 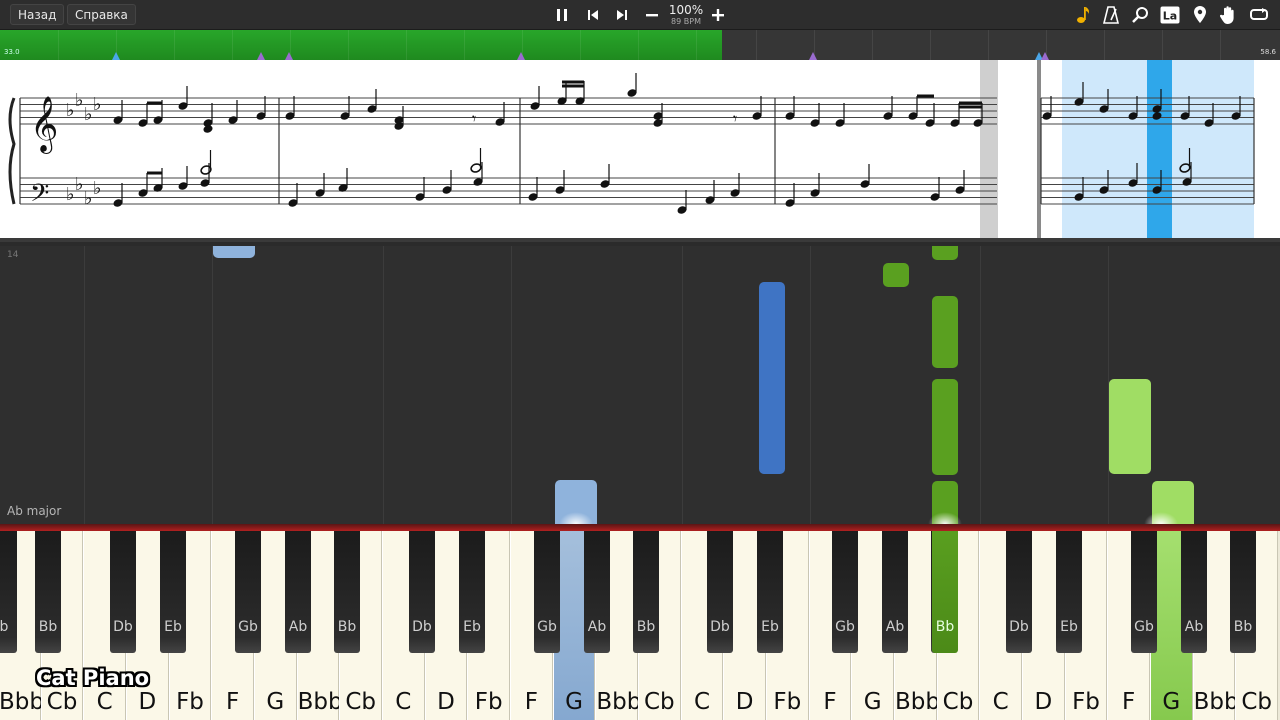 What do you see at coordinates (93, 678) in the screenshot?
I see `channel-watermark: Cat Piano` at bounding box center [93, 678].